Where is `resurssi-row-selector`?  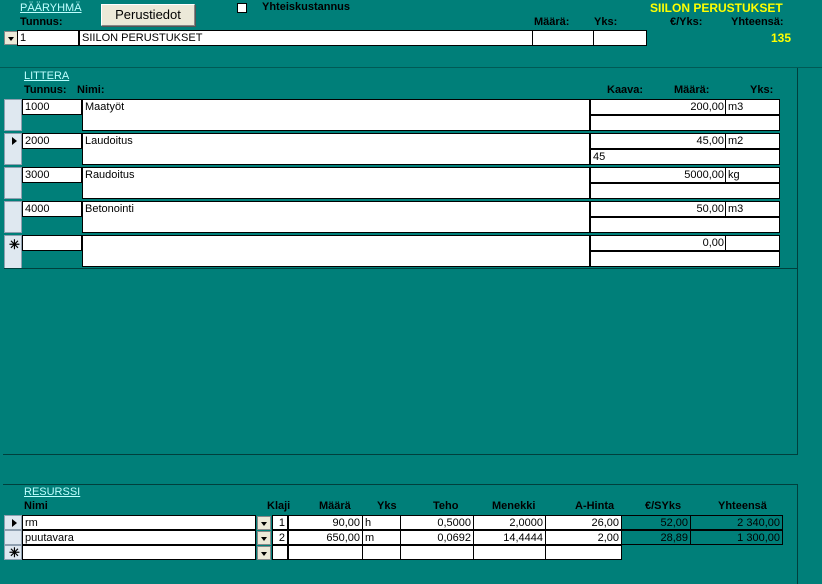
resurssi-row-selector is located at coordinates (13, 537).